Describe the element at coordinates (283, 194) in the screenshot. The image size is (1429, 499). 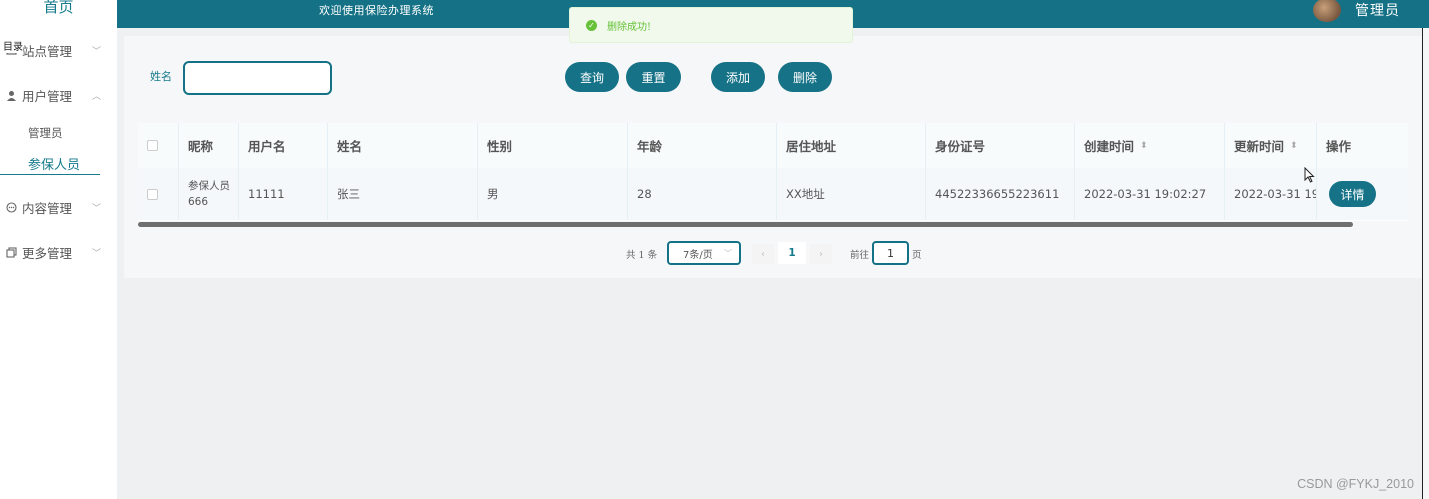
I see `cell-username: 11111` at that location.